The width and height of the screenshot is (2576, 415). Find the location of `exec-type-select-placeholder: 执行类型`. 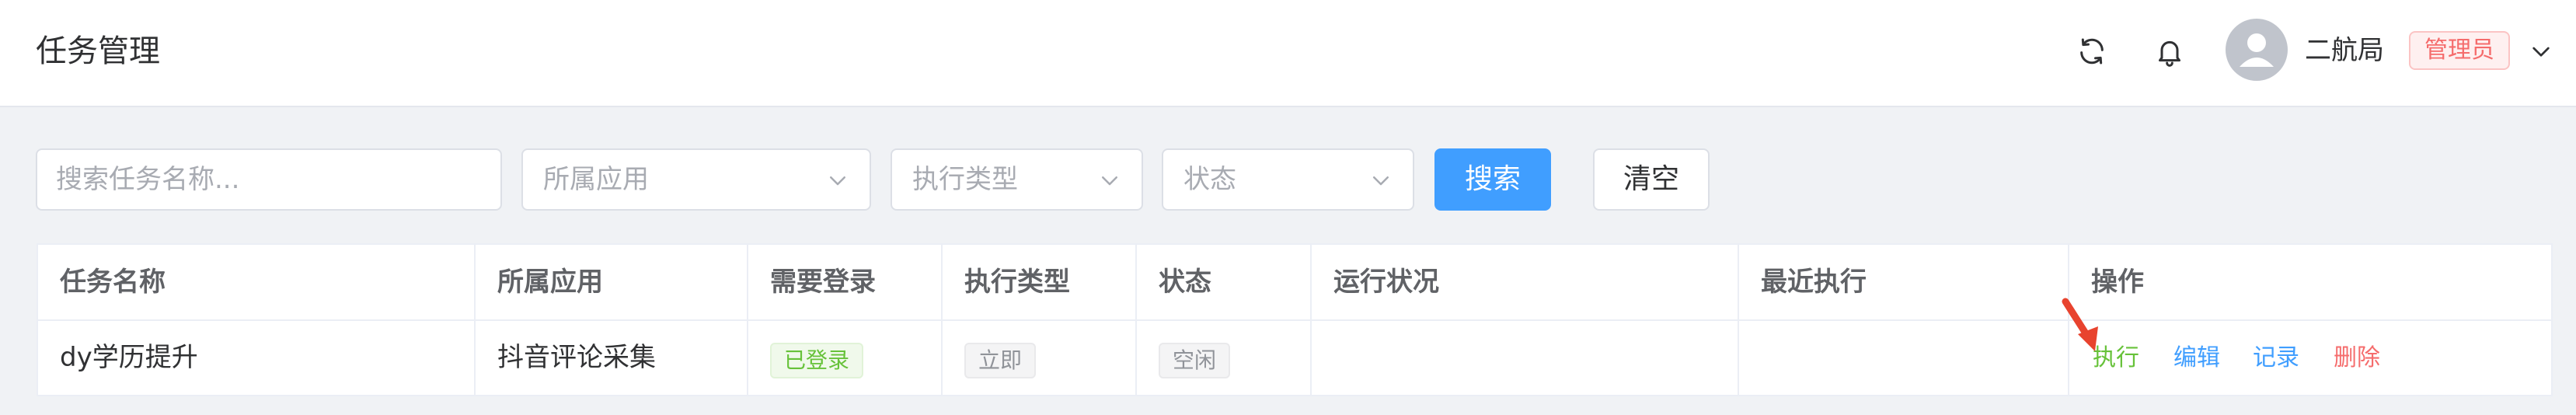

exec-type-select-placeholder: 执行类型 is located at coordinates (965, 179).